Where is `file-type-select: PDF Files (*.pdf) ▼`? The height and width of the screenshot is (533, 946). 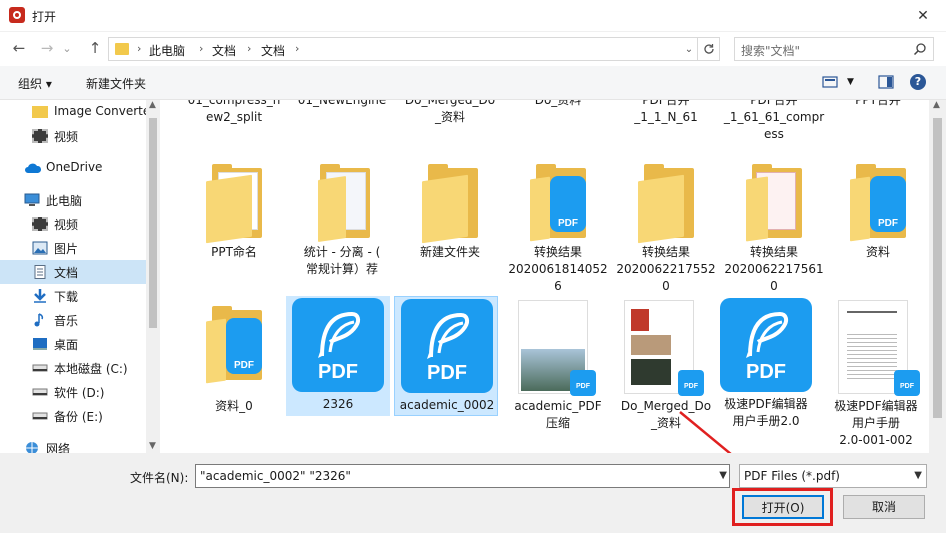 file-type-select: PDF Files (*.pdf) ▼ is located at coordinates (833, 476).